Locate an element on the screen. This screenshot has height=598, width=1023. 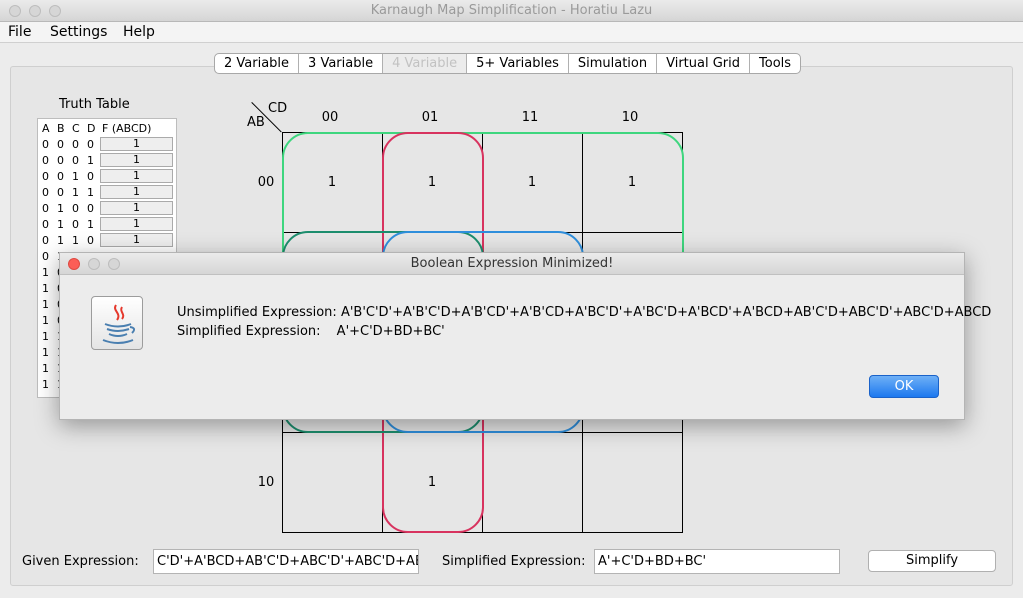
tab-virtual-grid: Virtual Grid is located at coordinates (704, 63).